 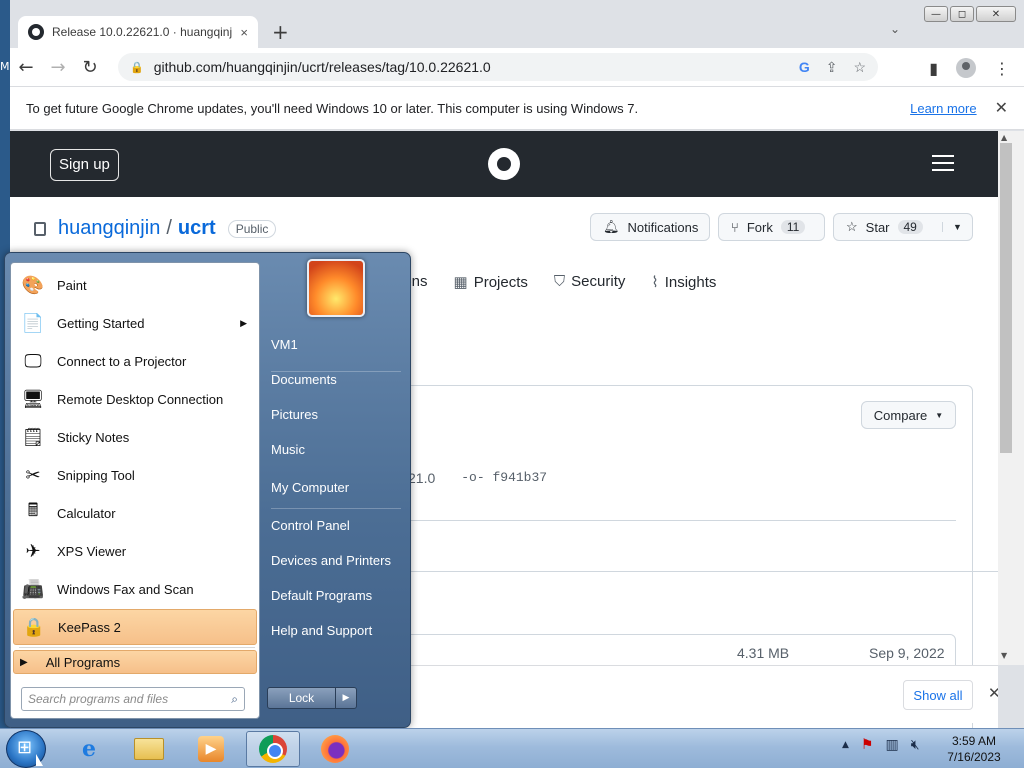 I want to click on program-item: 🖥 Remote Desktop Connection, so click(x=135, y=399).